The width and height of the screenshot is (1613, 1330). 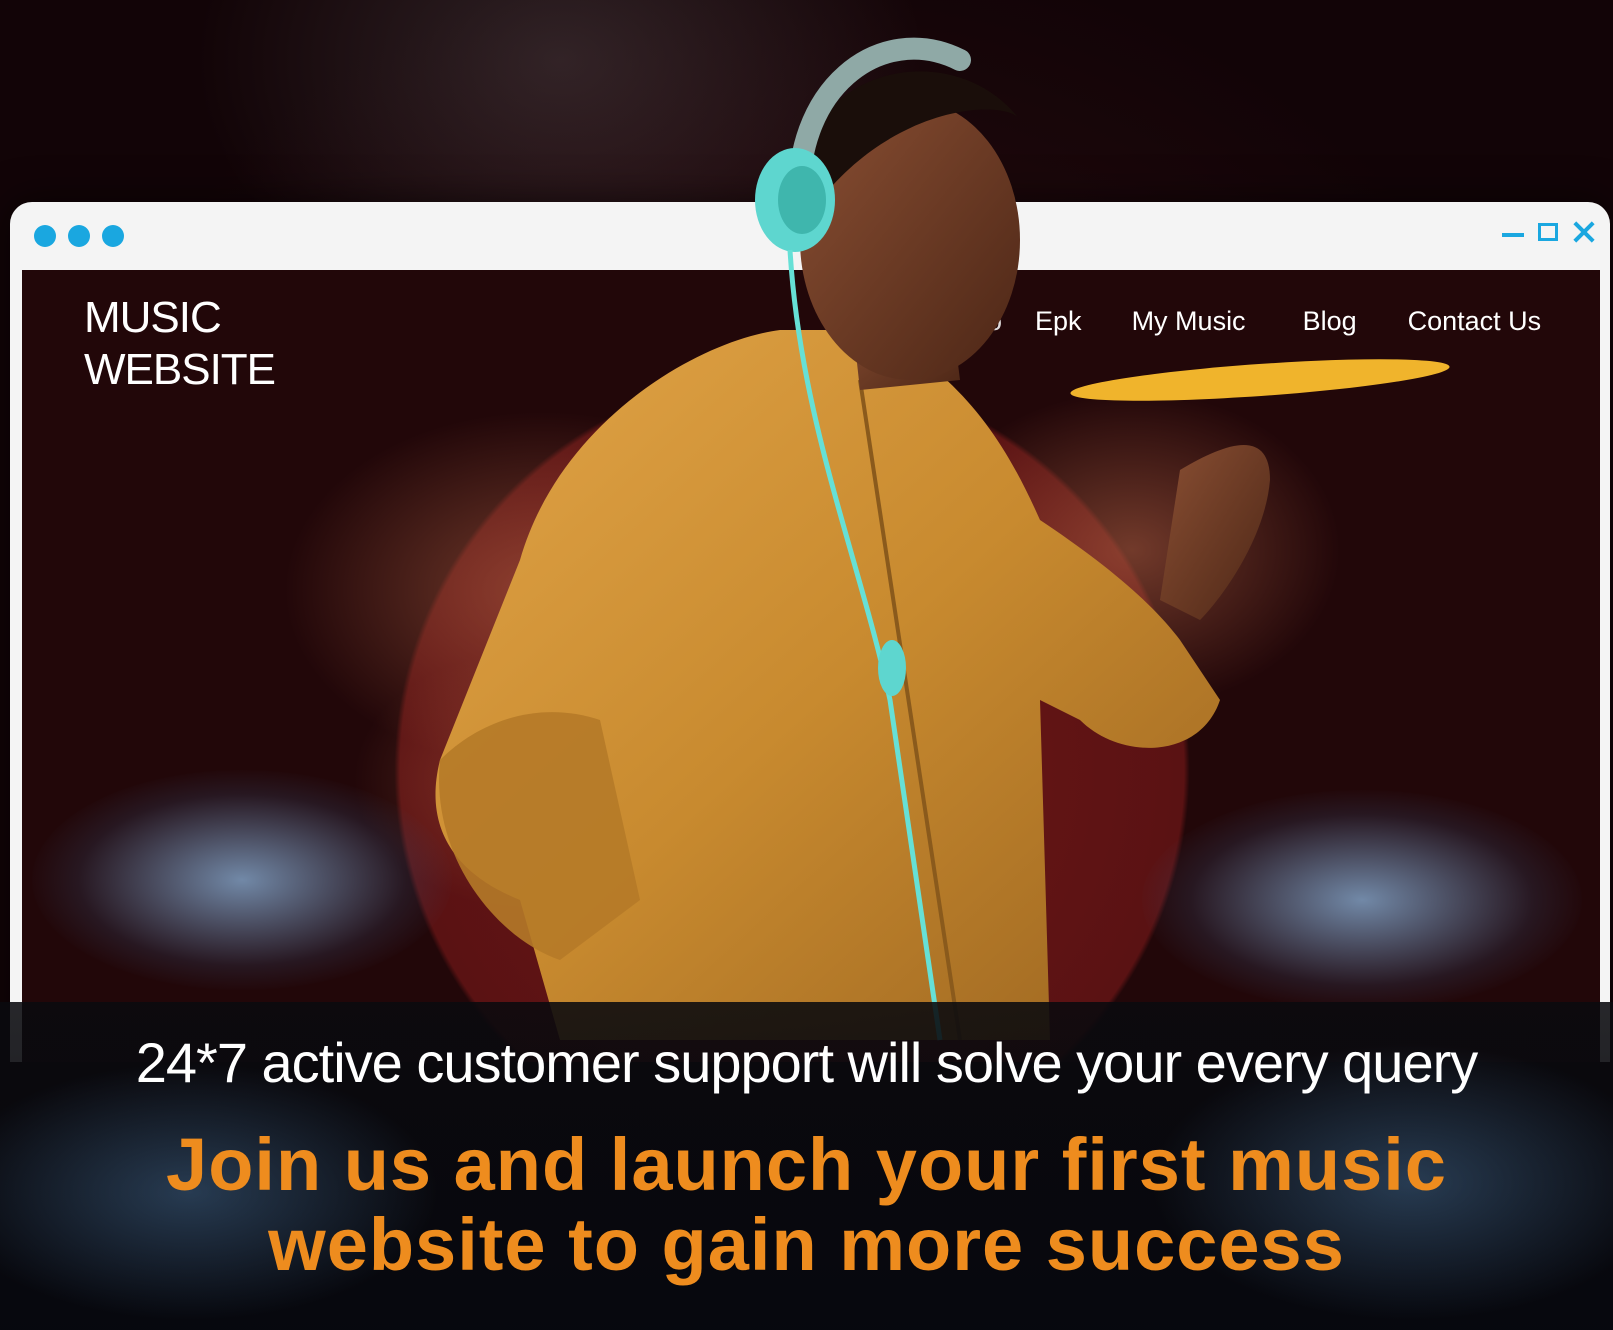 I want to click on close-icon, so click(x=1584, y=232).